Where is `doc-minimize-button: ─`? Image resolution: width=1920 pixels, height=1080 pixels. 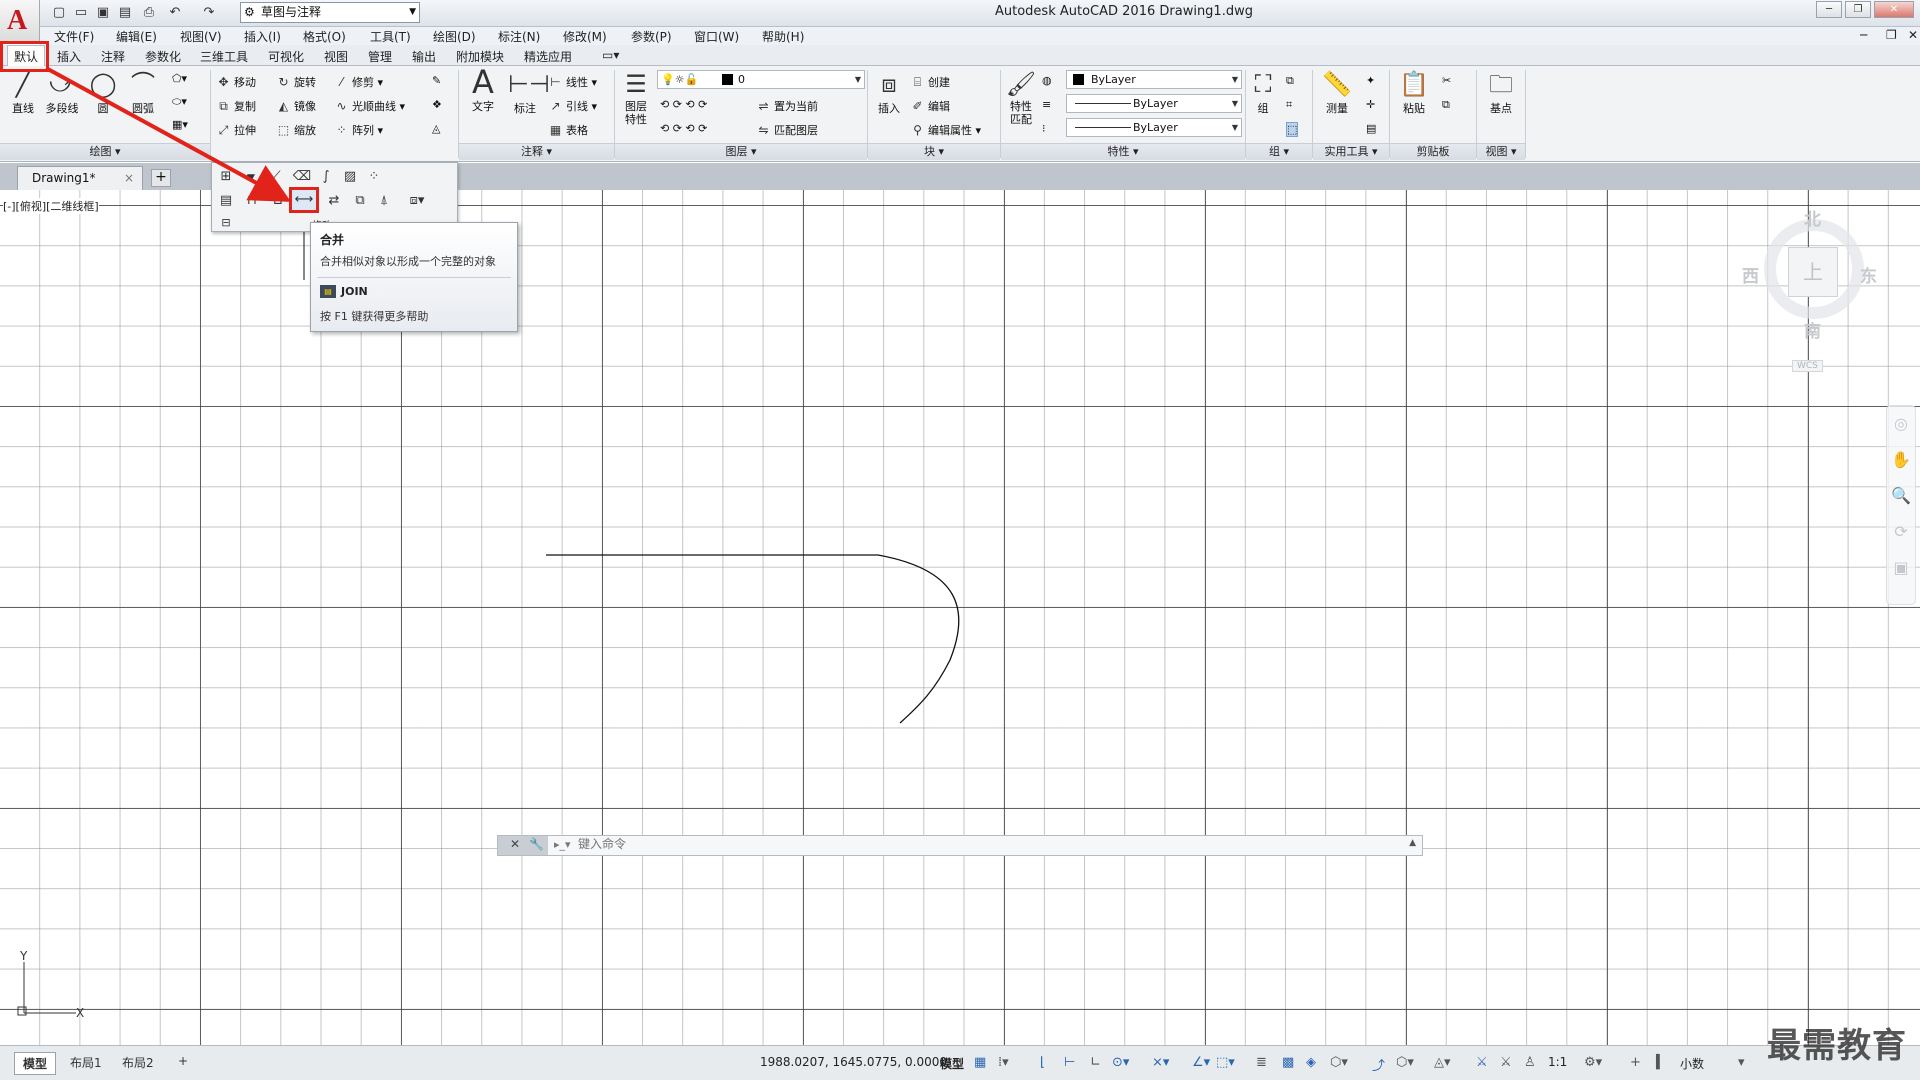 doc-minimize-button: ─ is located at coordinates (1863, 35).